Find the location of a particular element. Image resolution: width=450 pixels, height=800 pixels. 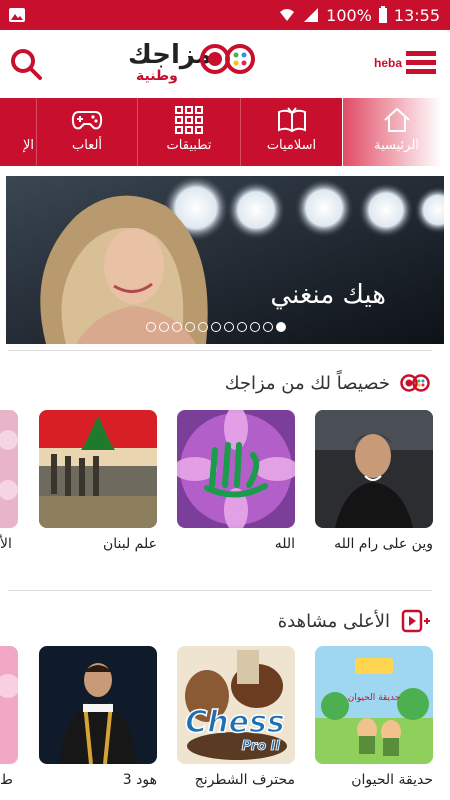

card-title: وين على رام الله is located at coordinates (383, 544).